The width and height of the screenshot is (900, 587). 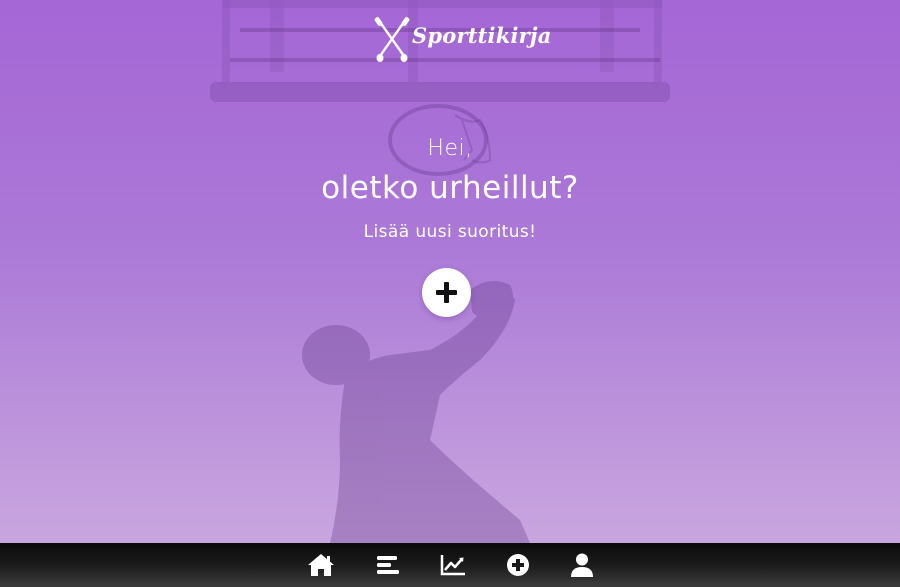 I want to click on add-activity-prompt: Lisää uusi suoritus!, so click(x=450, y=232).